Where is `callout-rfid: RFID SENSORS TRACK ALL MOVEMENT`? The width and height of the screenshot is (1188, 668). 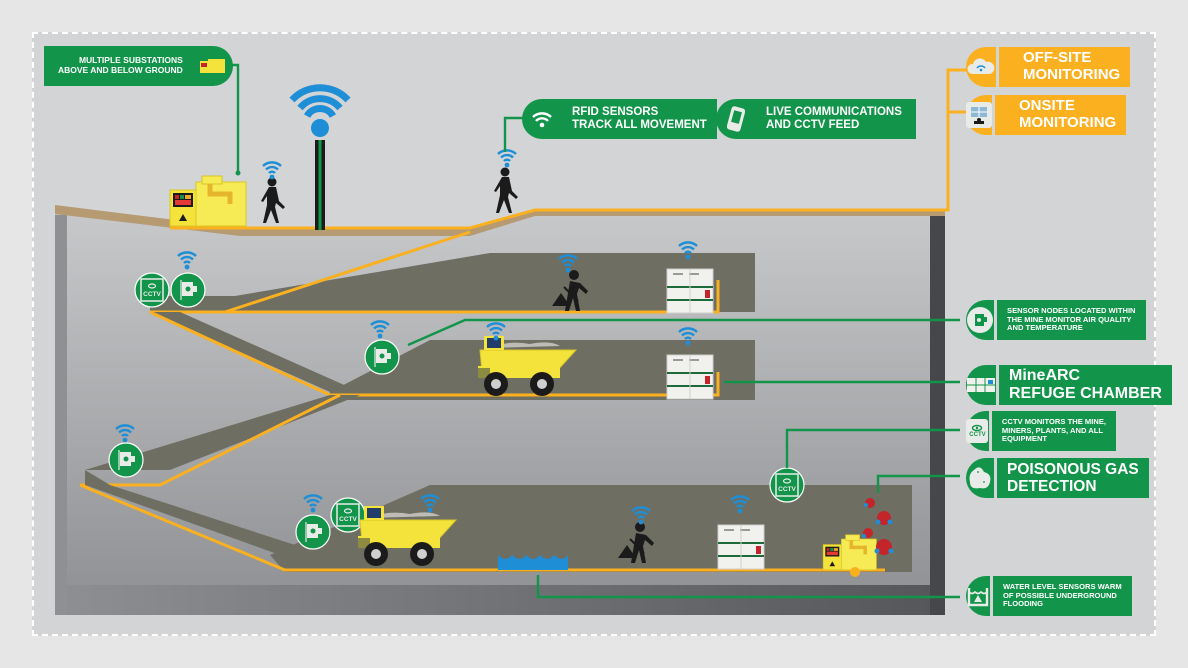
callout-rfid: RFID SENSORS TRACK ALL MOVEMENT is located at coordinates (619, 119).